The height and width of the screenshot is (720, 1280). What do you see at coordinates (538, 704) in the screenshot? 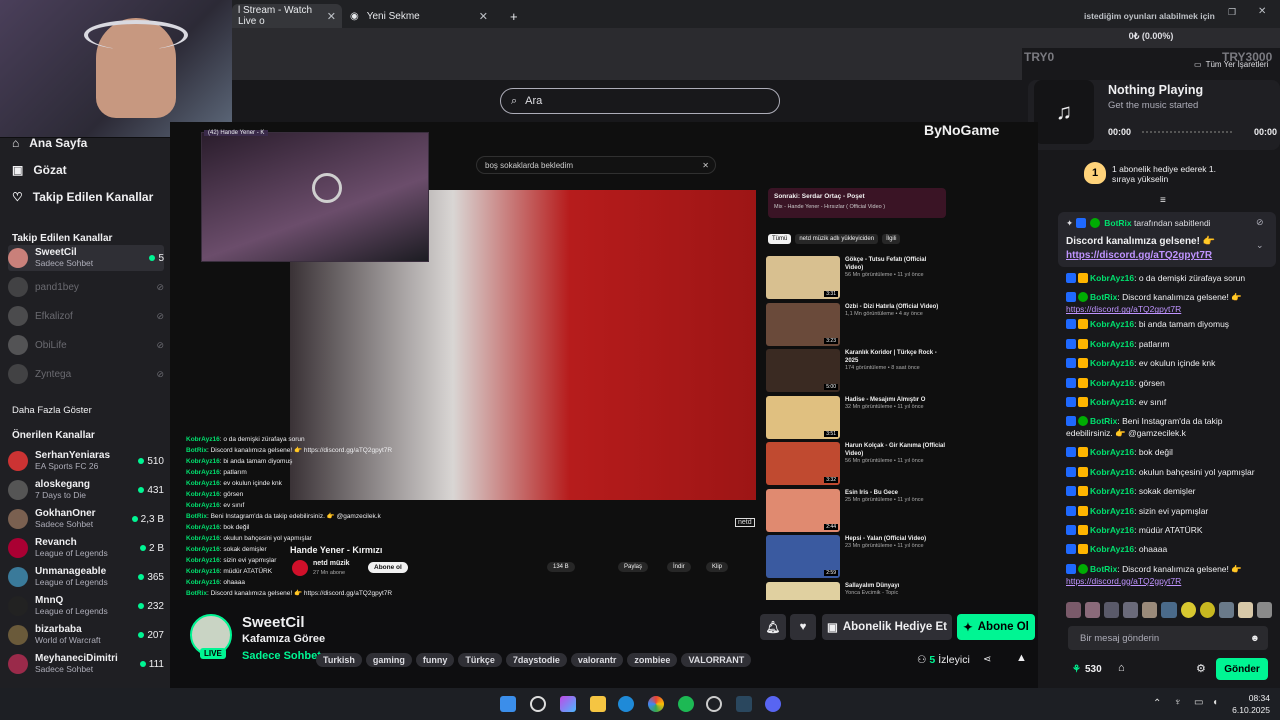
I see `search-icon` at bounding box center [538, 704].